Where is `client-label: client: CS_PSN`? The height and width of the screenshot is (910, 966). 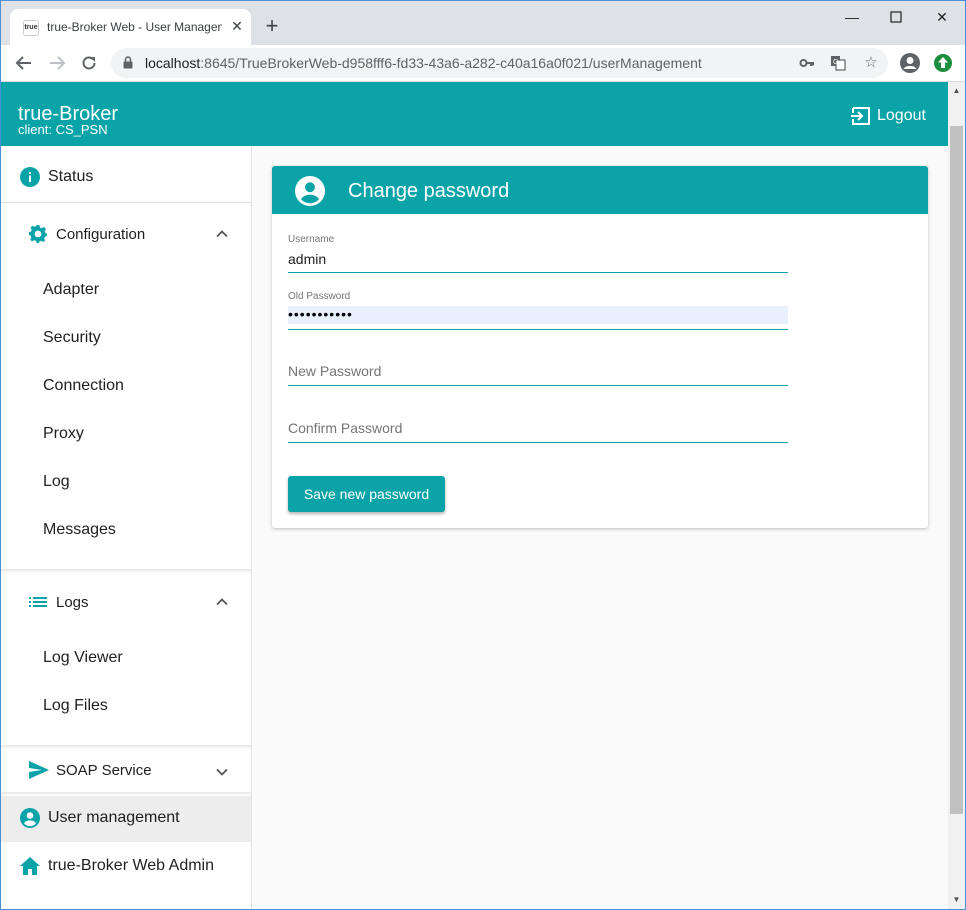 client-label: client: CS_PSN is located at coordinates (63, 129).